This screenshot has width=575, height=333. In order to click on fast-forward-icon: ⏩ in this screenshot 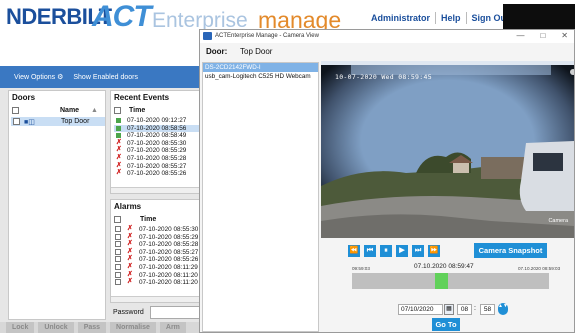, I will do `click(434, 251)`.